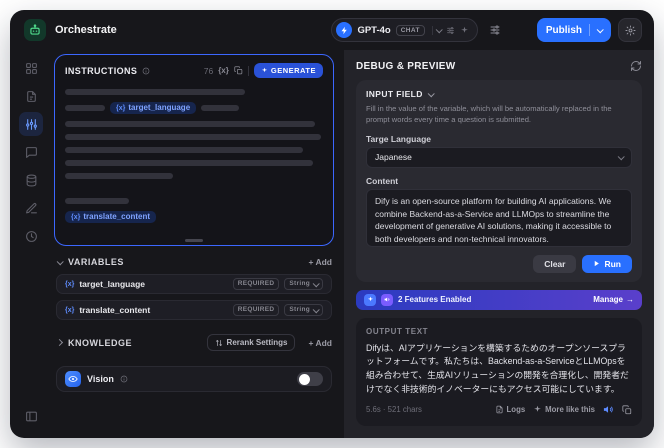 The height and width of the screenshot is (448, 664). What do you see at coordinates (35, 30) in the screenshot?
I see `app-logo-robot-icon` at bounding box center [35, 30].